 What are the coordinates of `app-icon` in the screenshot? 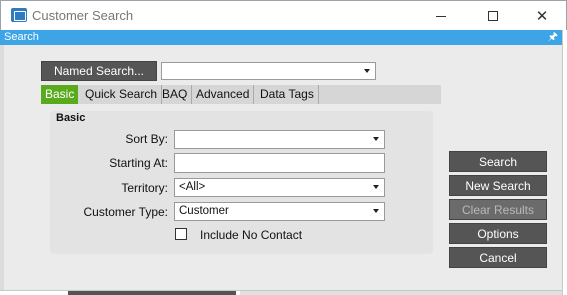 It's located at (19, 15).